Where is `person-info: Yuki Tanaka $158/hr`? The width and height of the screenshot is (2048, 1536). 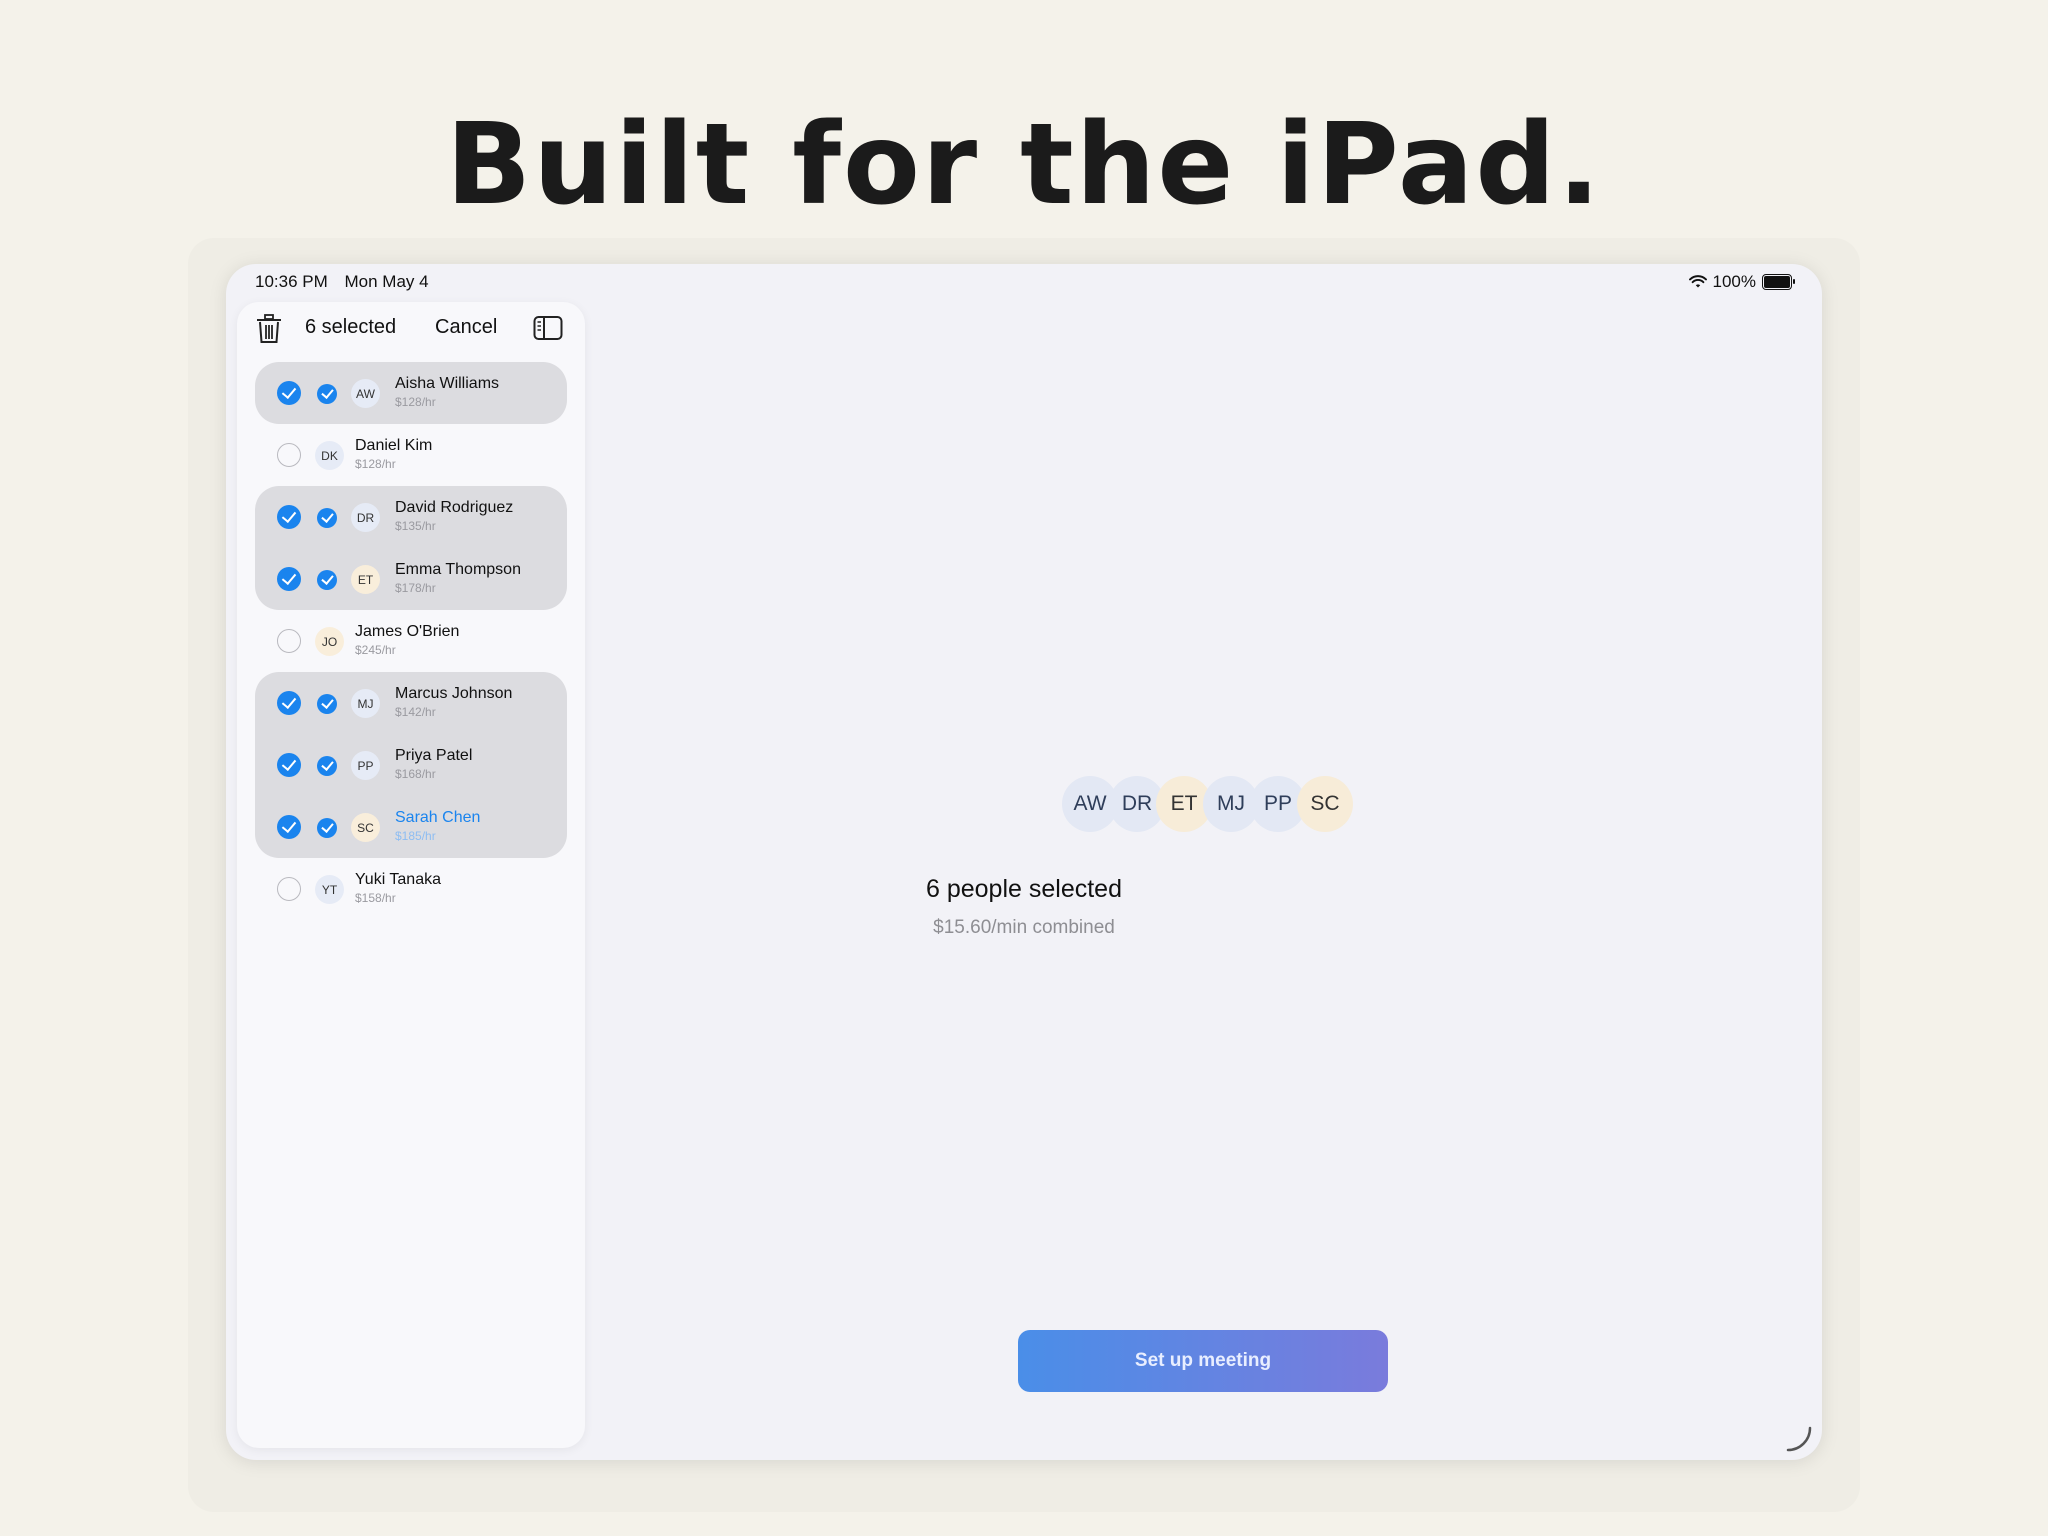 person-info: Yuki Tanaka $158/hr is located at coordinates (398, 888).